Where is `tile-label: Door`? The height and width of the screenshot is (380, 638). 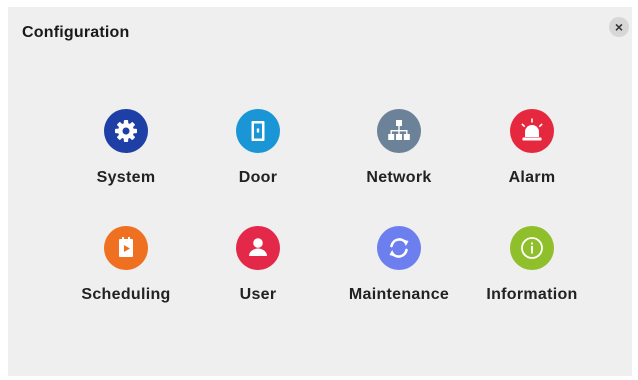
tile-label: Door is located at coordinates (258, 177).